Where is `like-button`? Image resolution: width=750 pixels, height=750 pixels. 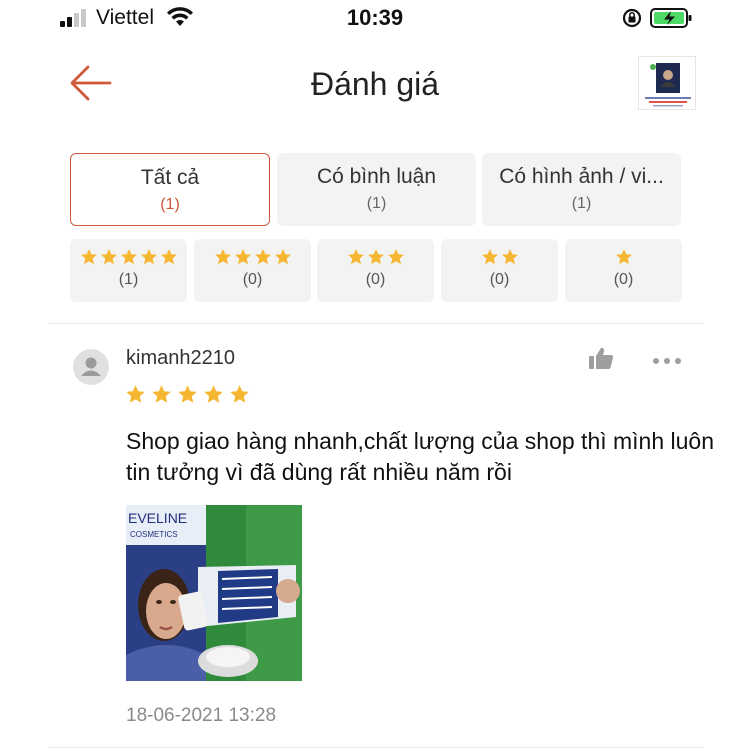
like-button is located at coordinates (601, 358).